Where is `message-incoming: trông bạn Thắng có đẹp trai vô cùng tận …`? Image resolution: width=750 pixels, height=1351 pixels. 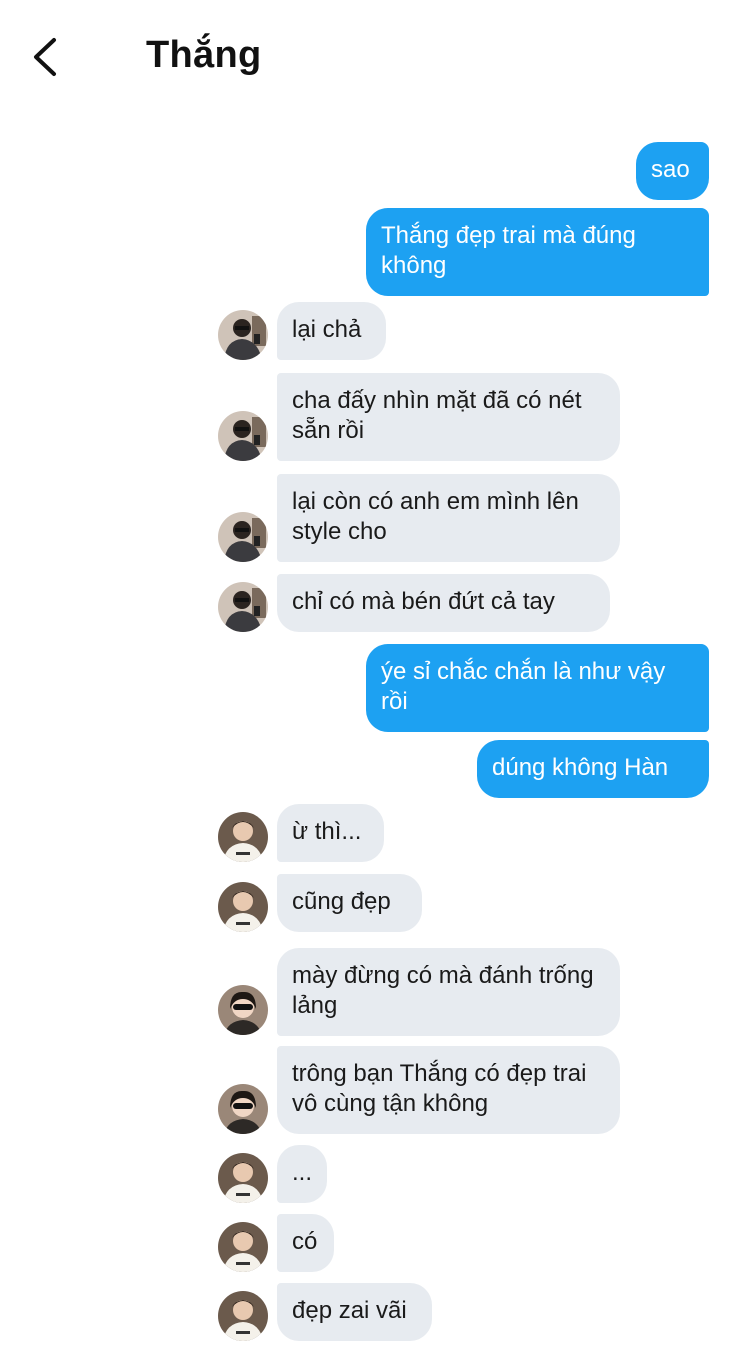 message-incoming: trông bạn Thắng có đẹp trai vô cùng tận … is located at coordinates (448, 1090).